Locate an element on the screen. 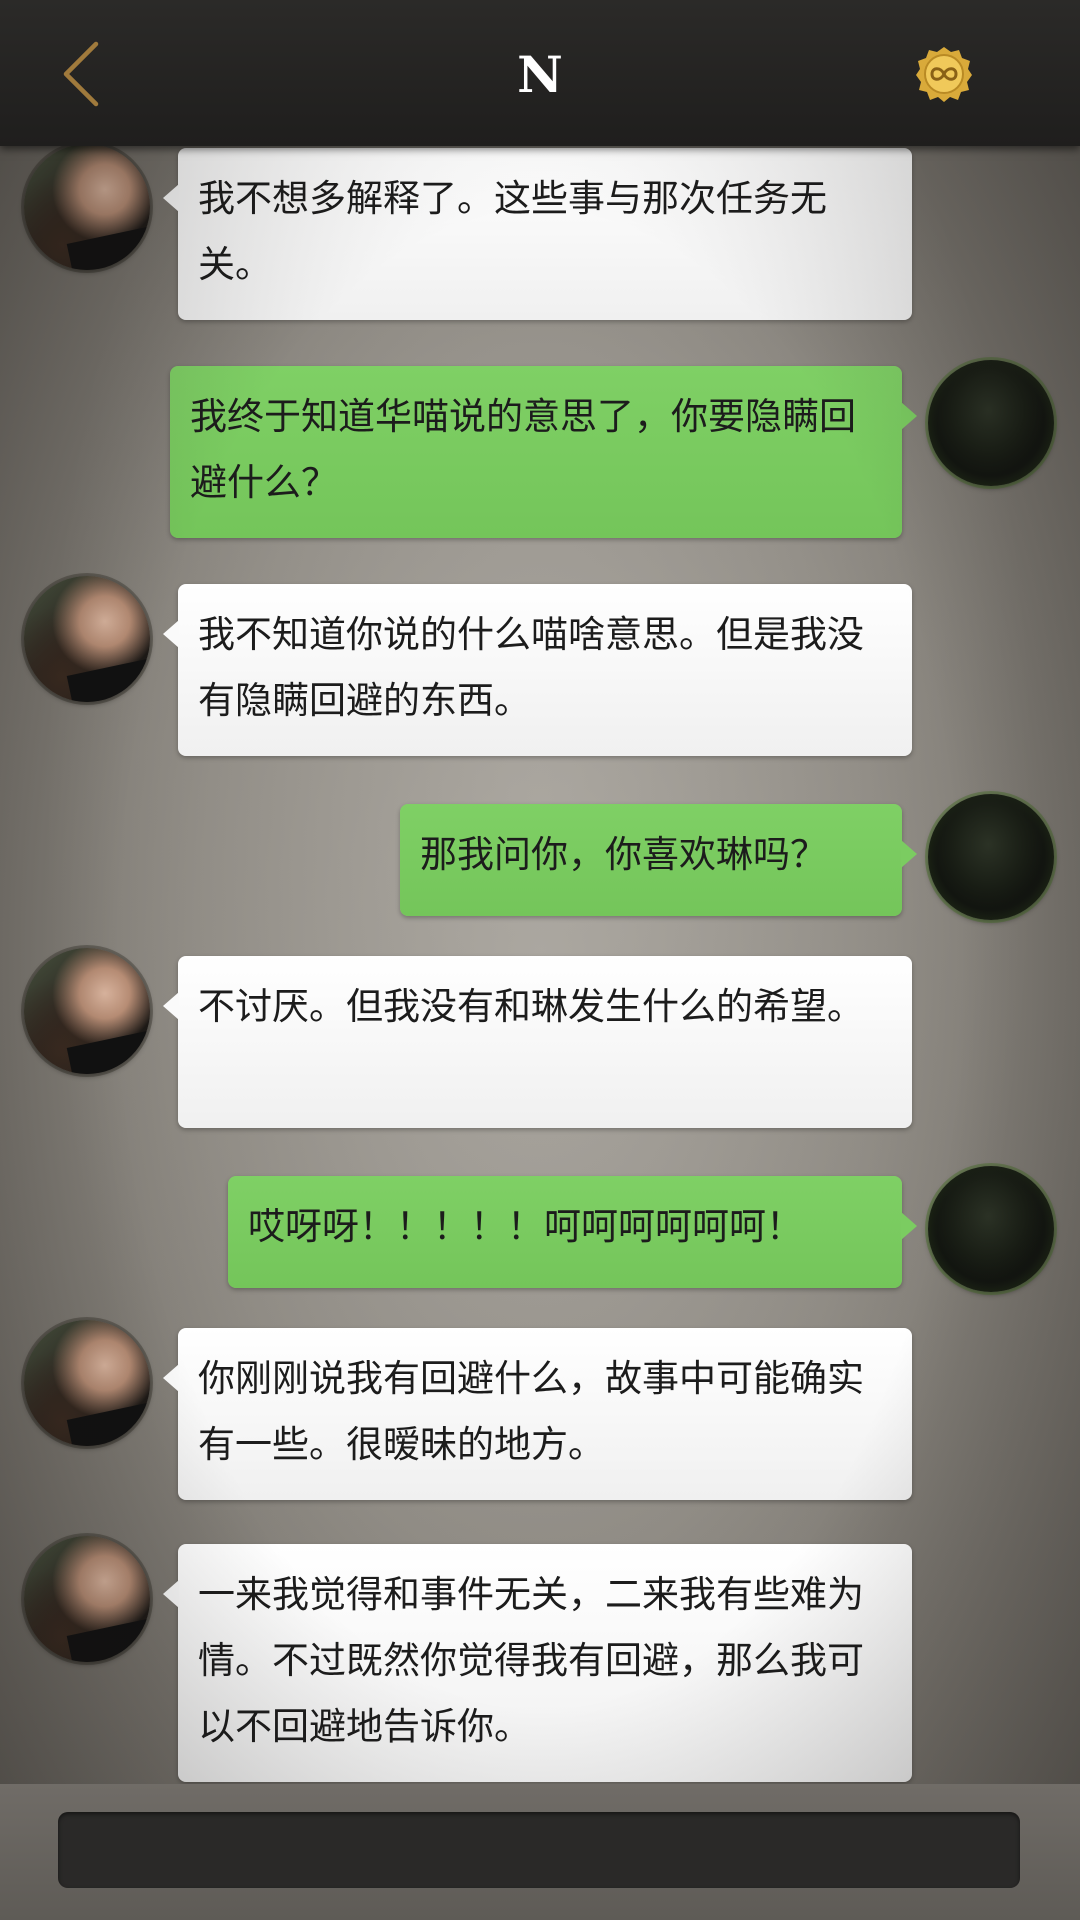 This screenshot has height=1920, width=1080. incoming-message-bubble: 你刚刚说我有回避什么，故事中可能确实有一些。很暧昧的地方。 is located at coordinates (537, 1414).